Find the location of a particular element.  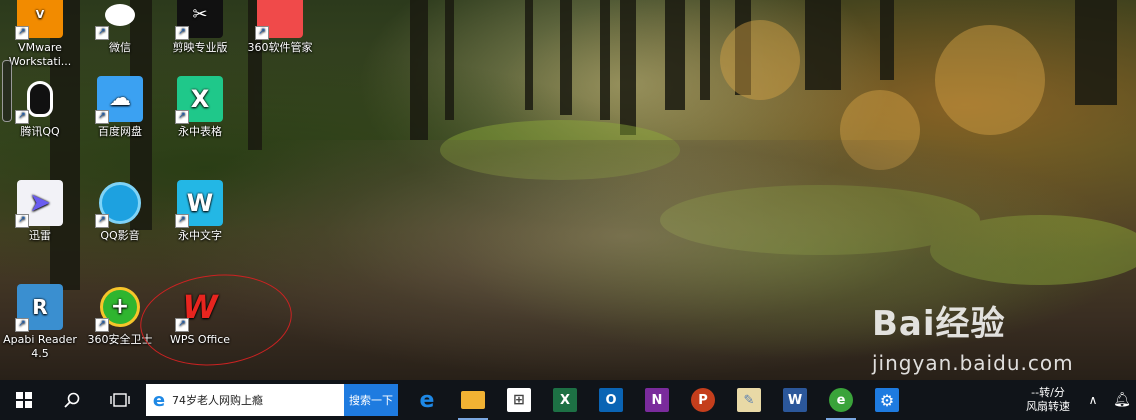

desktop-icon-360-software-manager: ↗ 360软件管家 is located at coordinates (280, 27).